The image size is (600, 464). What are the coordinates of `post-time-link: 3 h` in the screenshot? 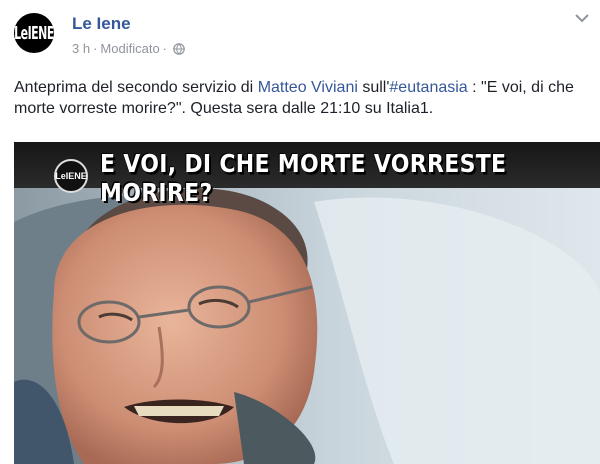 It's located at (81, 48).